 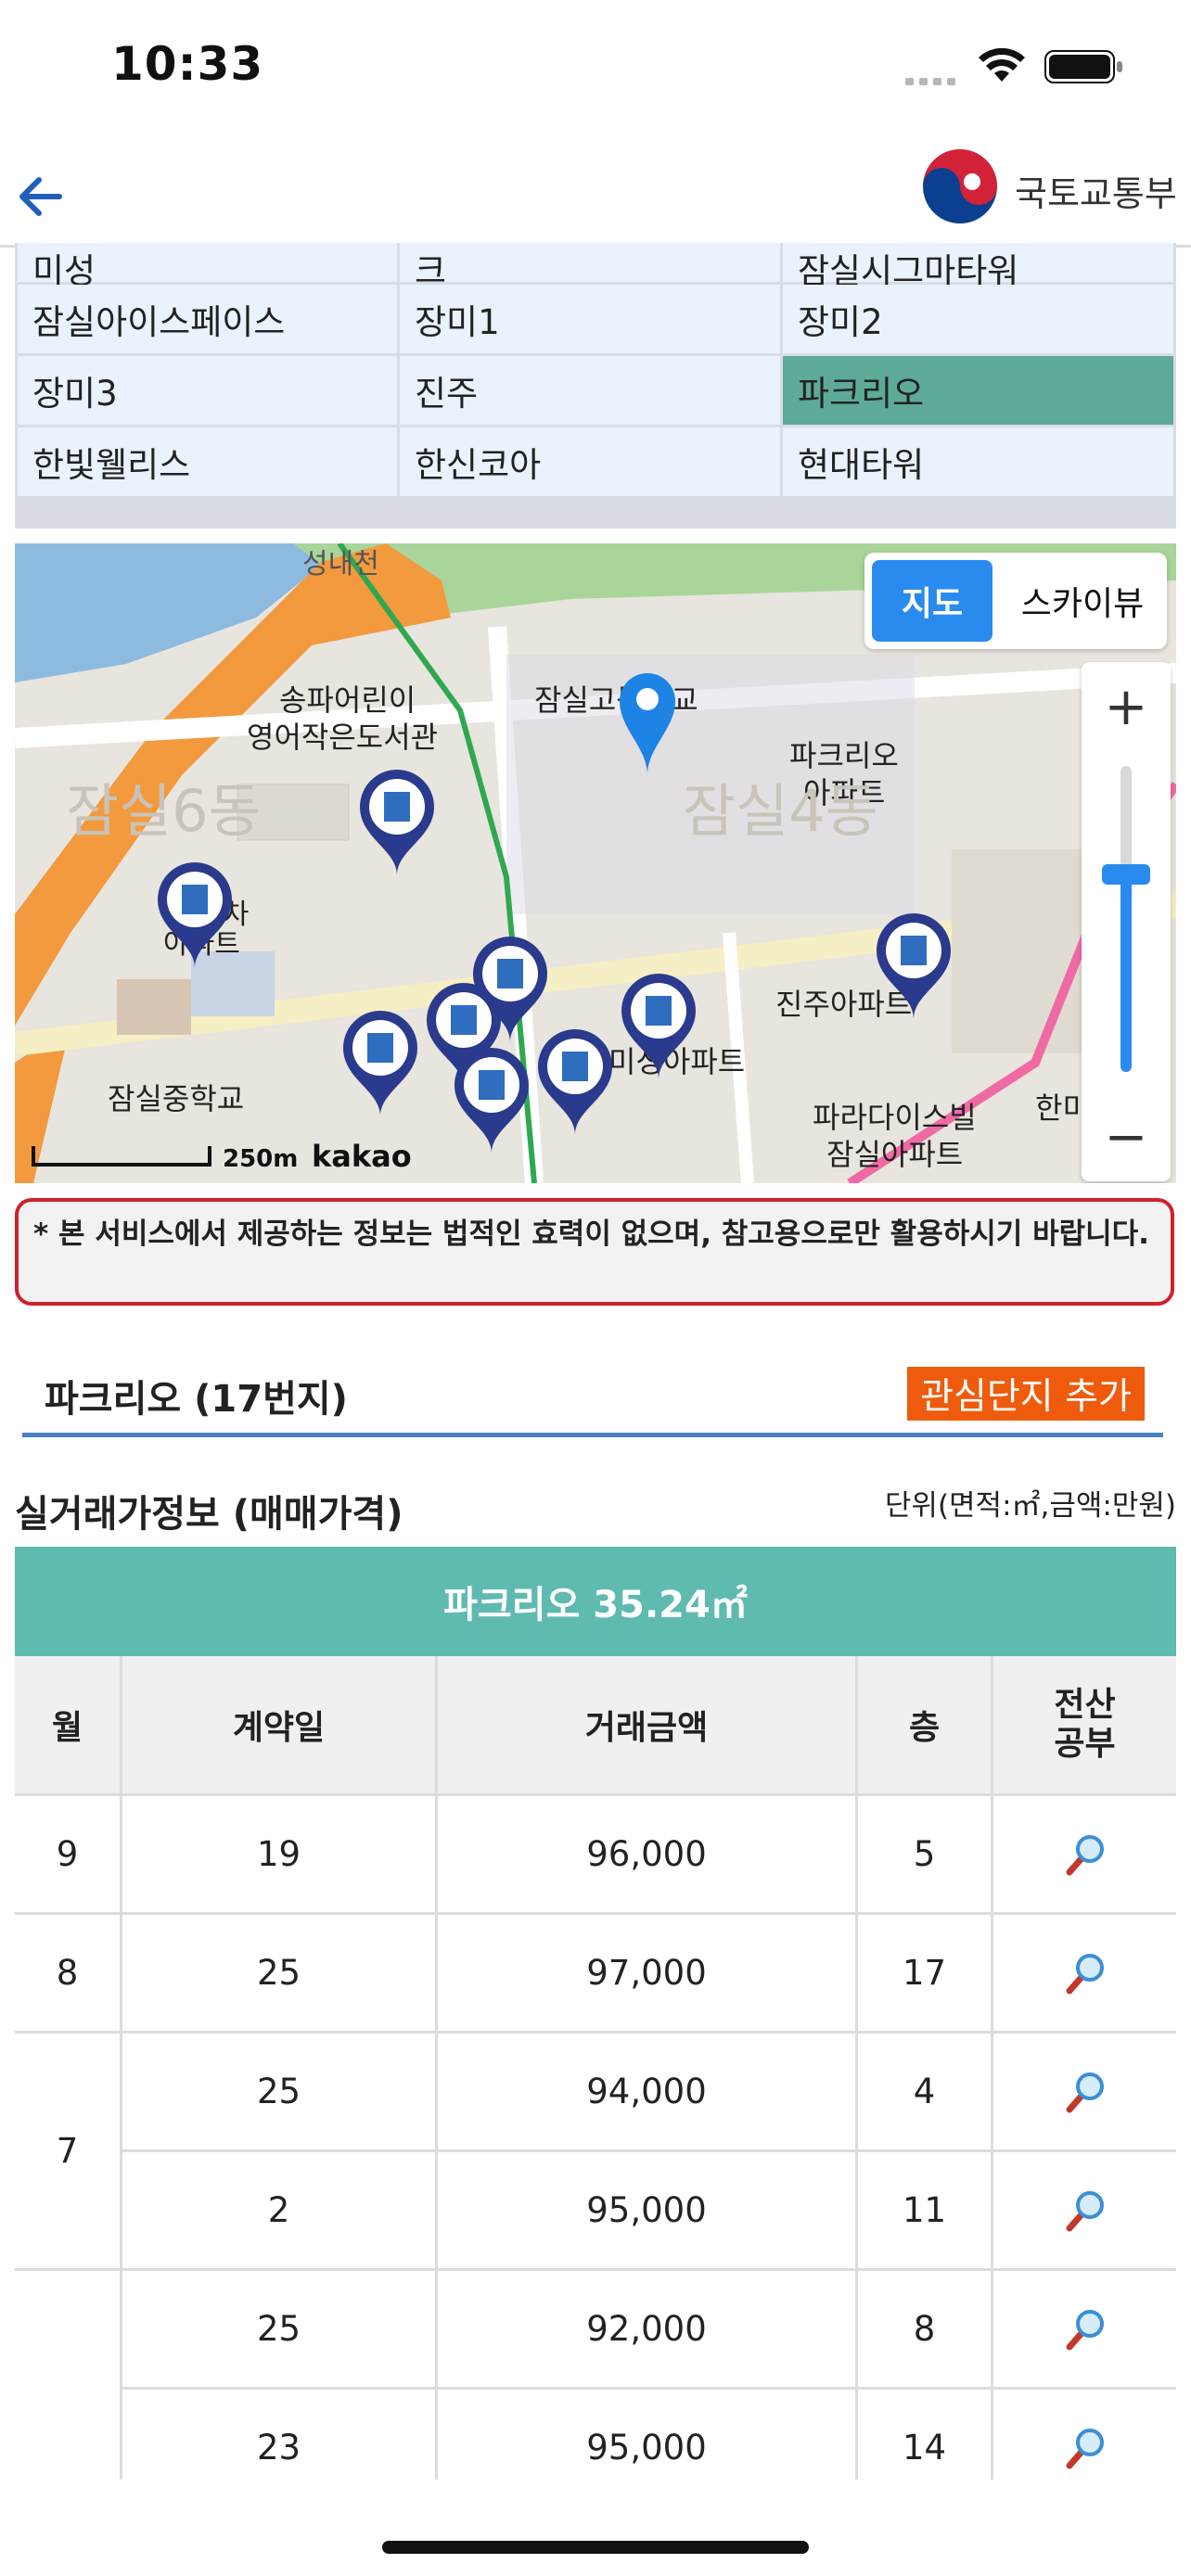 I want to click on svg-text: 250m, so click(x=260, y=1159).